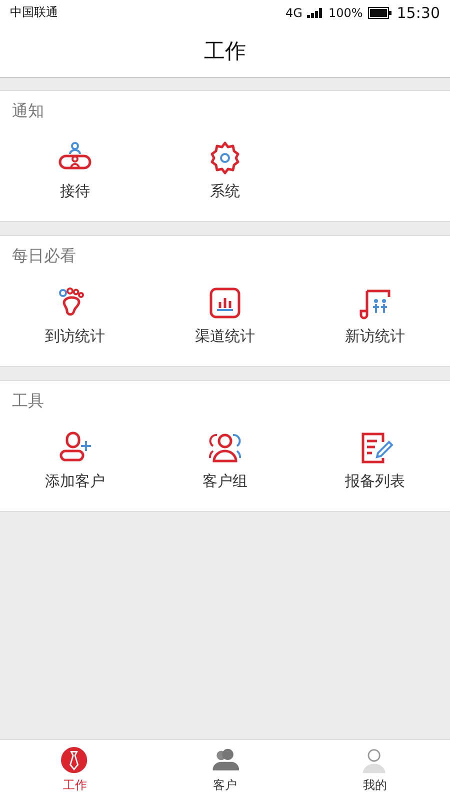 Image resolution: width=450 pixels, height=800 pixels. I want to click on tie-icon, so click(75, 760).